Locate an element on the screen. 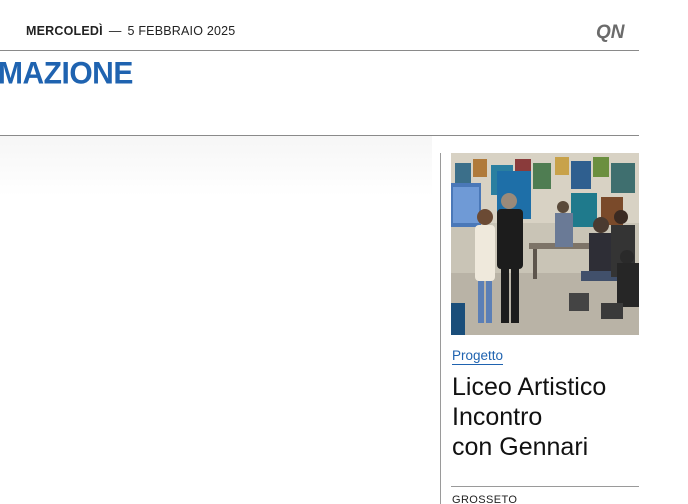  headline-line-3: con Gennari is located at coordinates (520, 447).